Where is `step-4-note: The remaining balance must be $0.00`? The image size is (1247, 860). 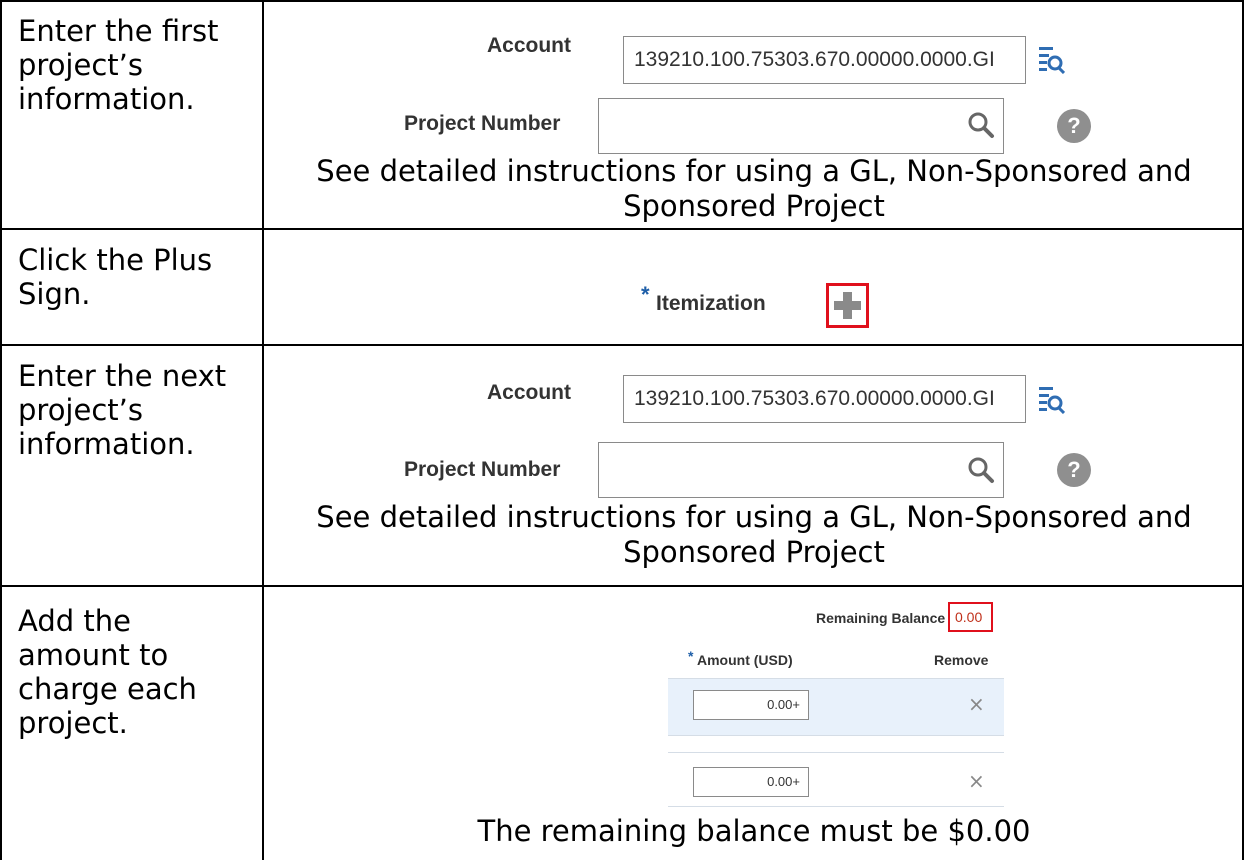 step-4-note: The remaining balance must be $0.00 is located at coordinates (754, 831).